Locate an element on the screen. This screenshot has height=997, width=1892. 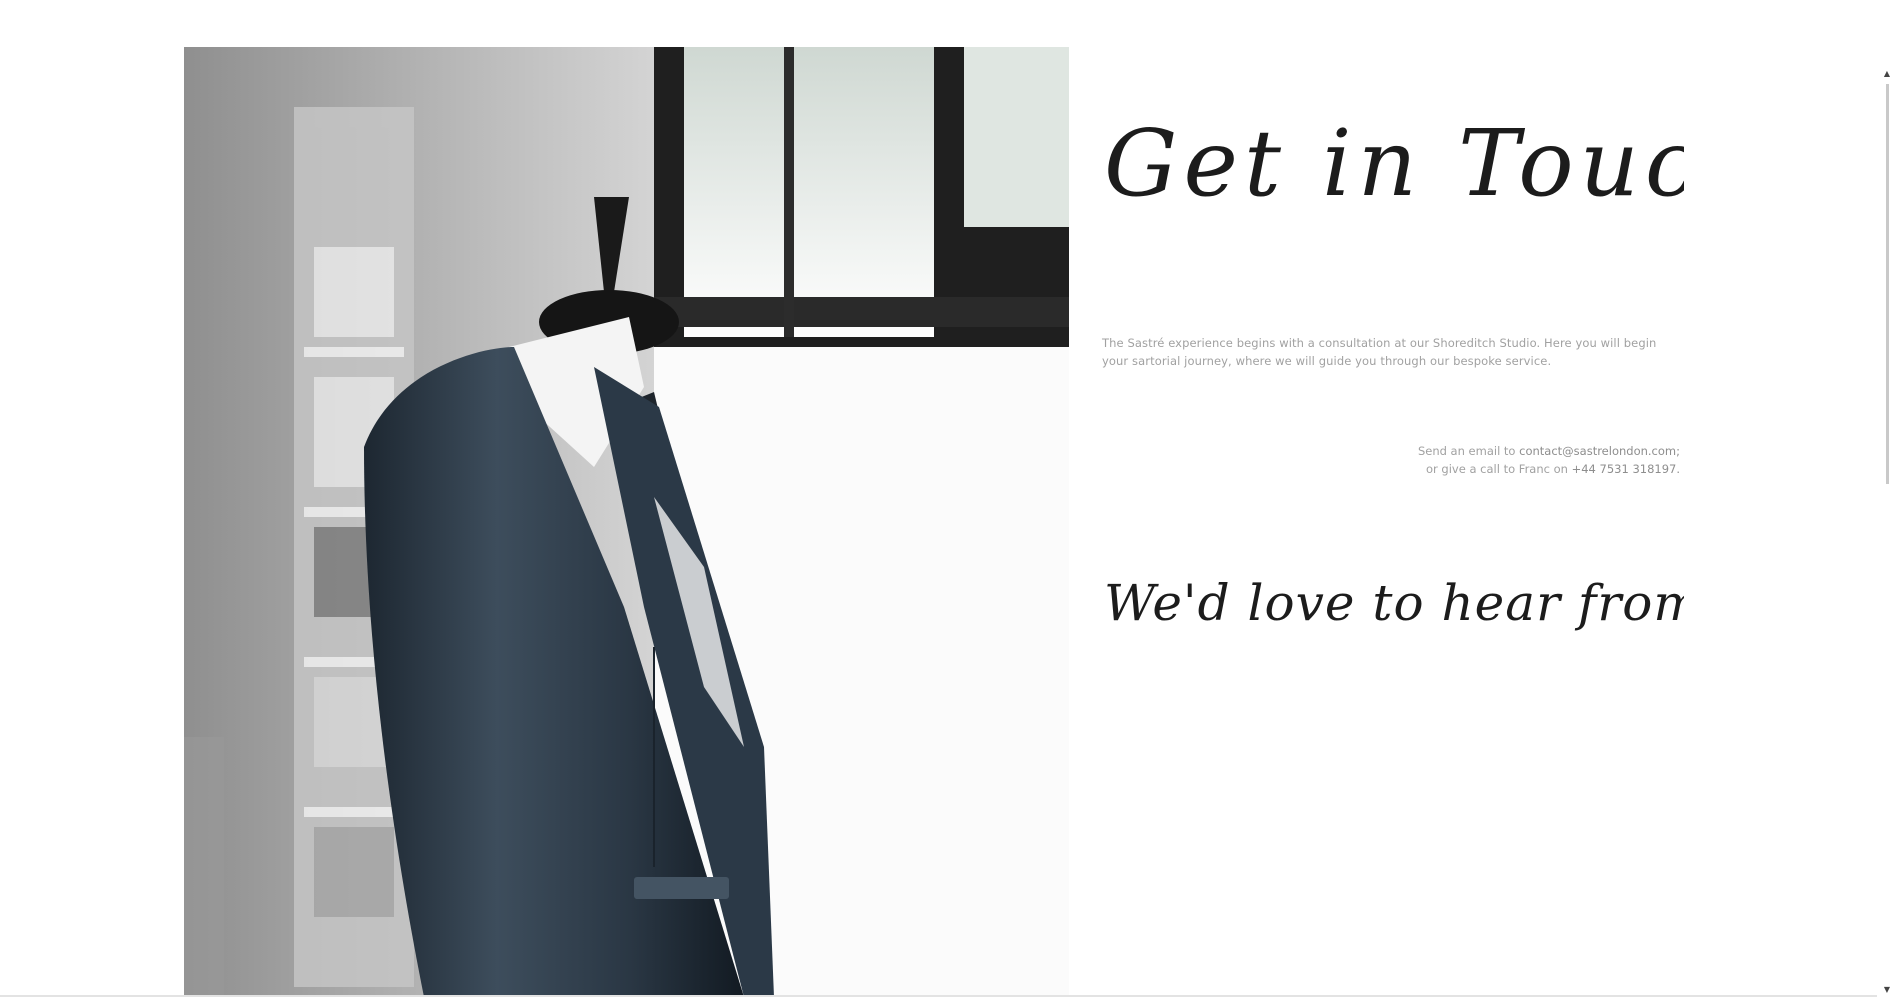
tagline: We'd love to hear from you! is located at coordinates (1468, 610).